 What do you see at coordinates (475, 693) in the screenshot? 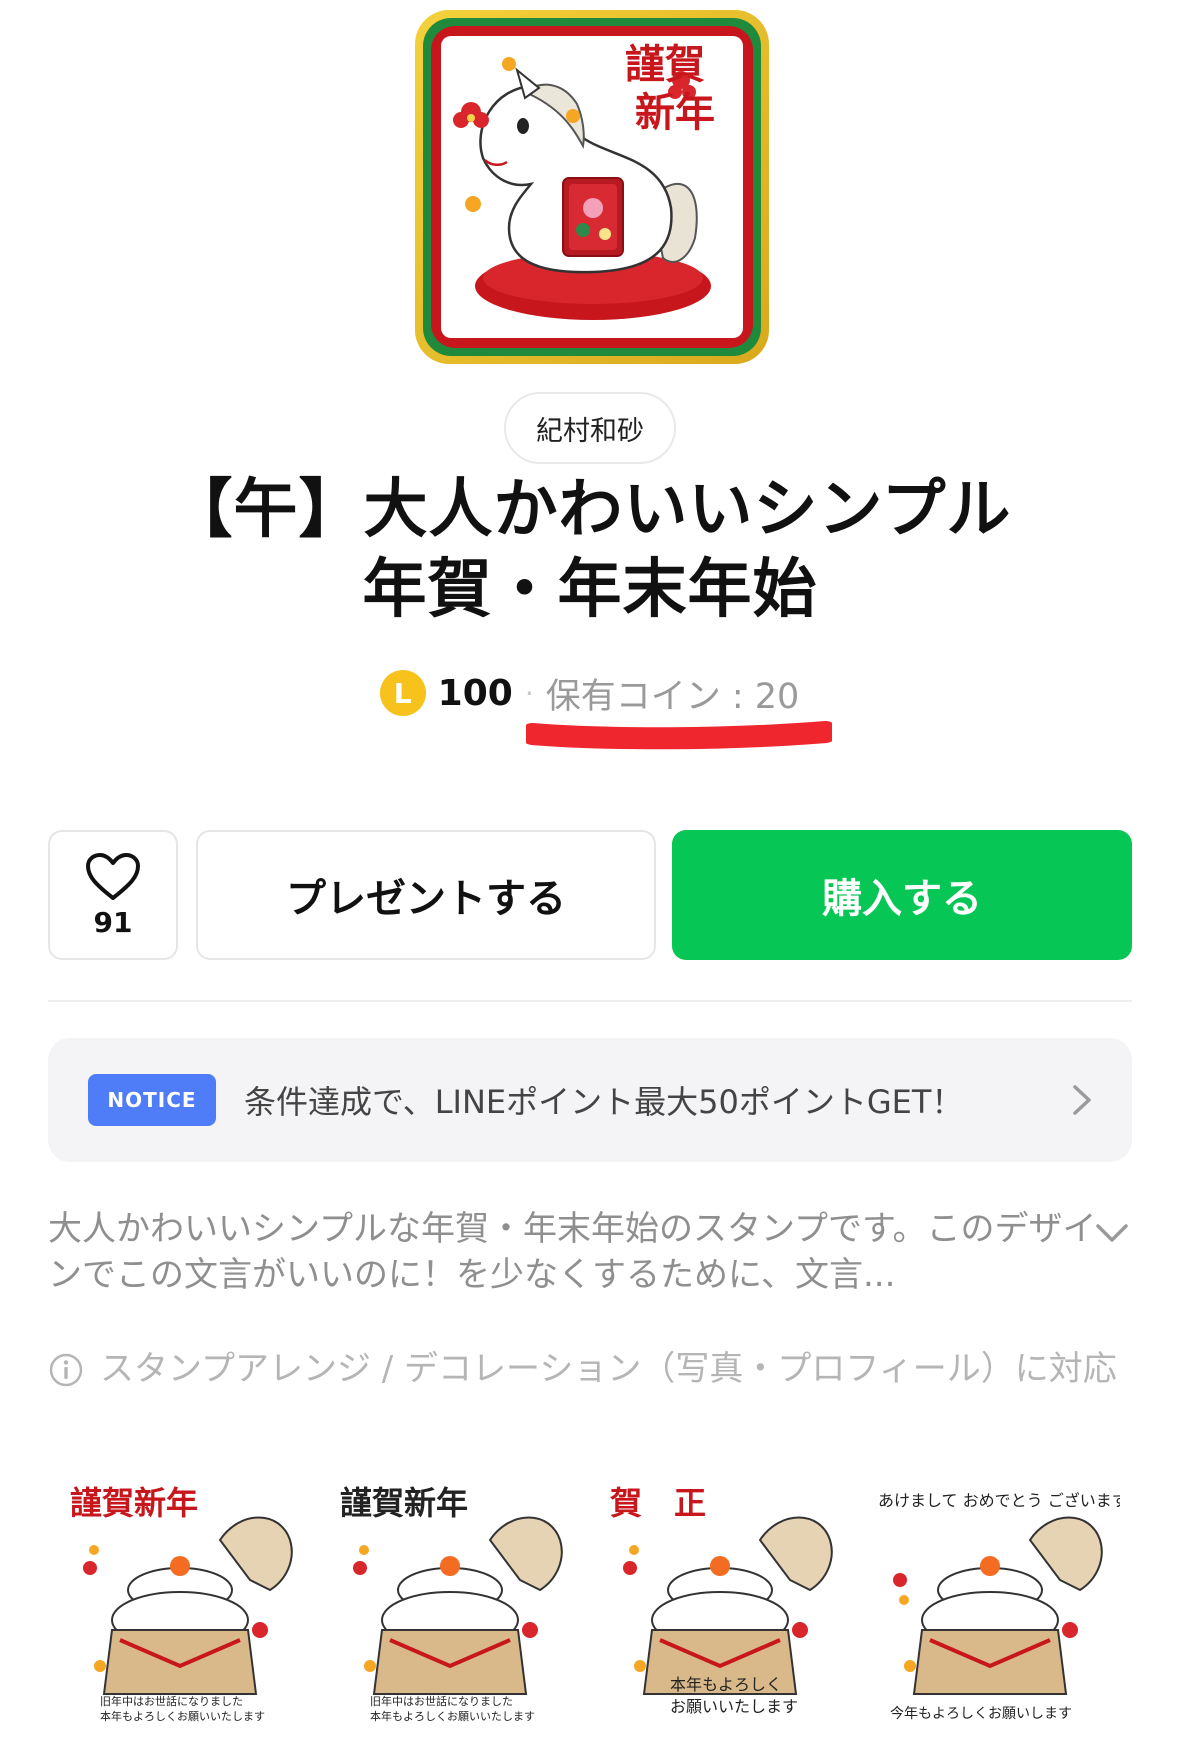
I see `price-value: 100` at bounding box center [475, 693].